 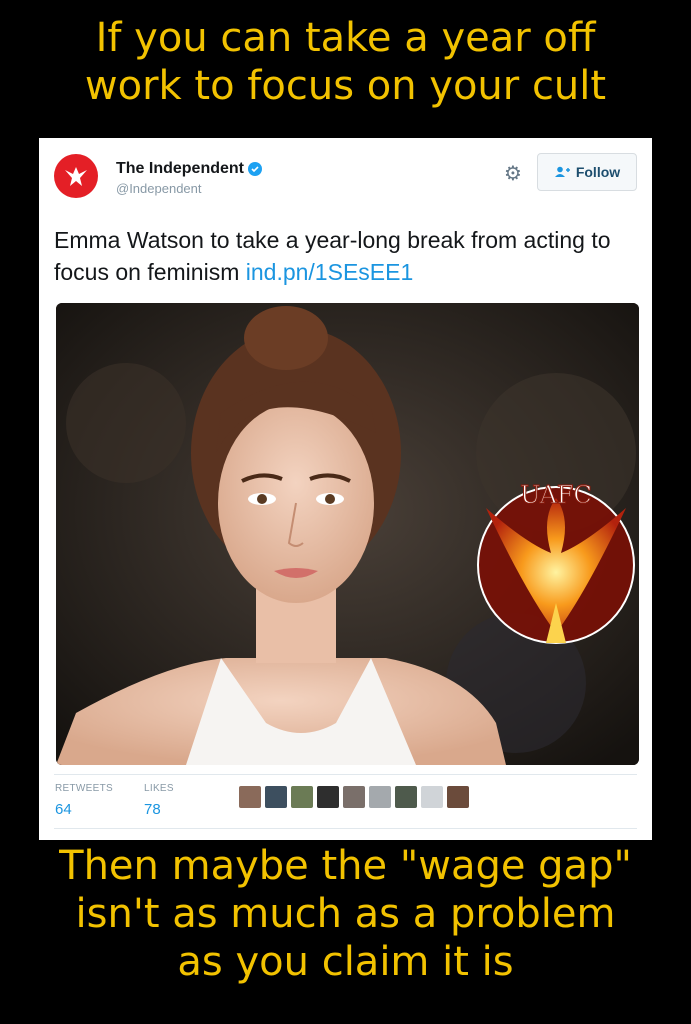 I want to click on likers-avatars, so click(x=354, y=797).